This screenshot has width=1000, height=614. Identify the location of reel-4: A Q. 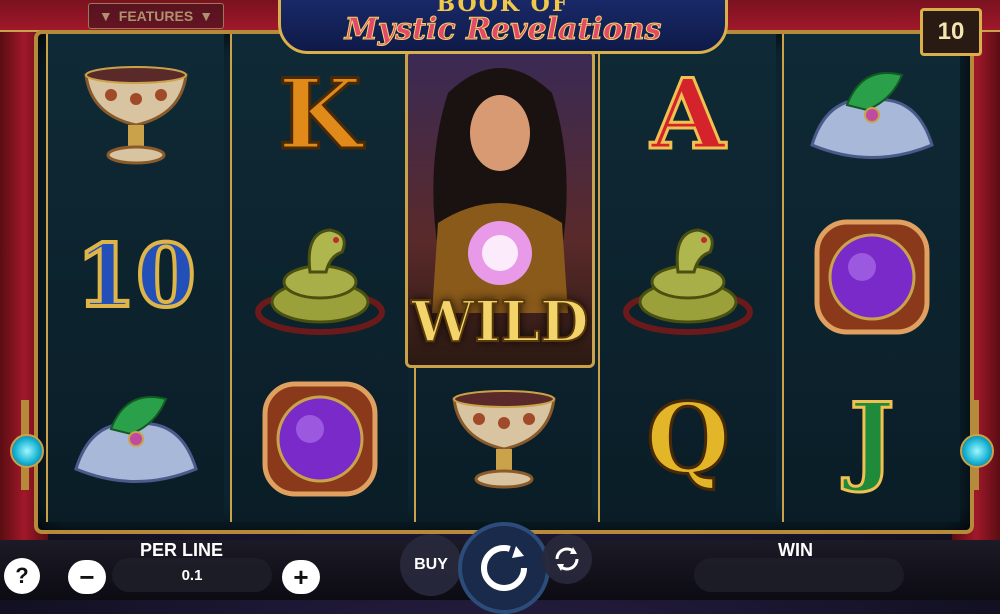
(687, 278).